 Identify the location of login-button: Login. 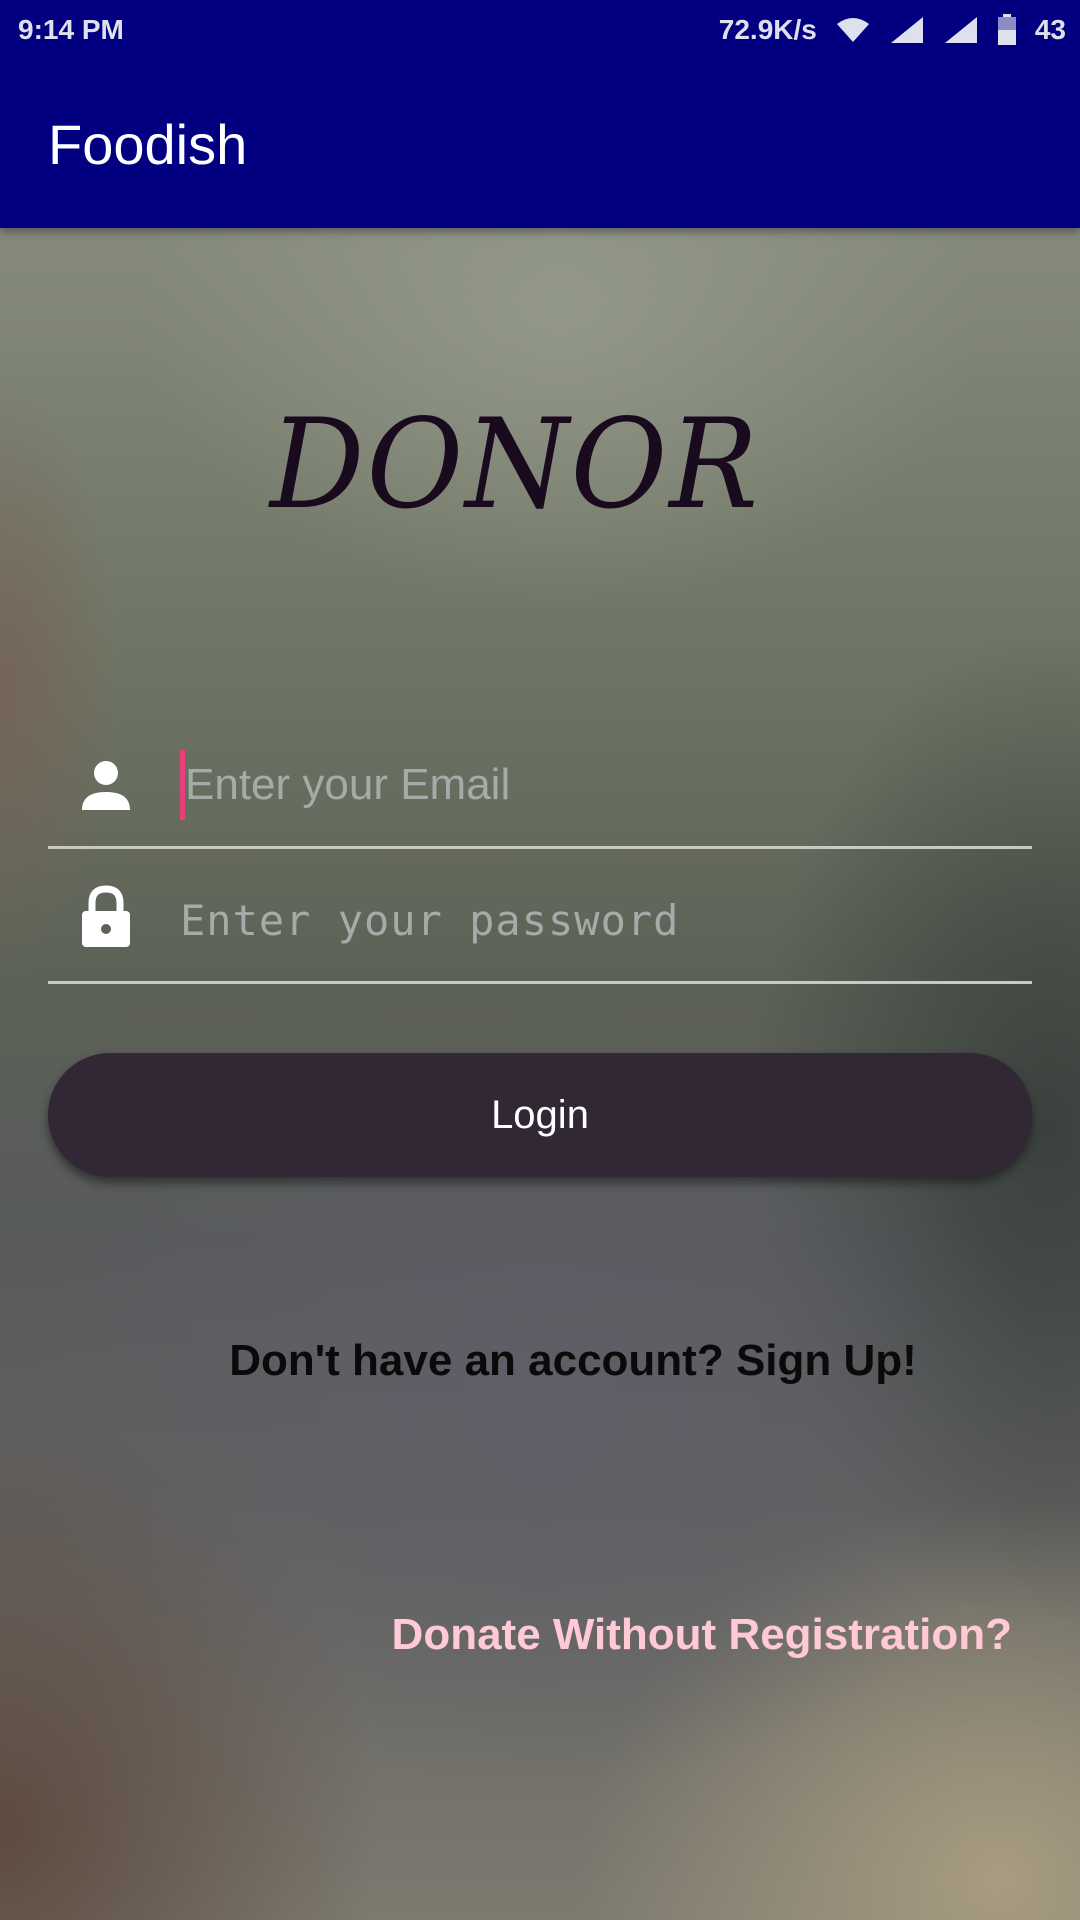
(540, 1115).